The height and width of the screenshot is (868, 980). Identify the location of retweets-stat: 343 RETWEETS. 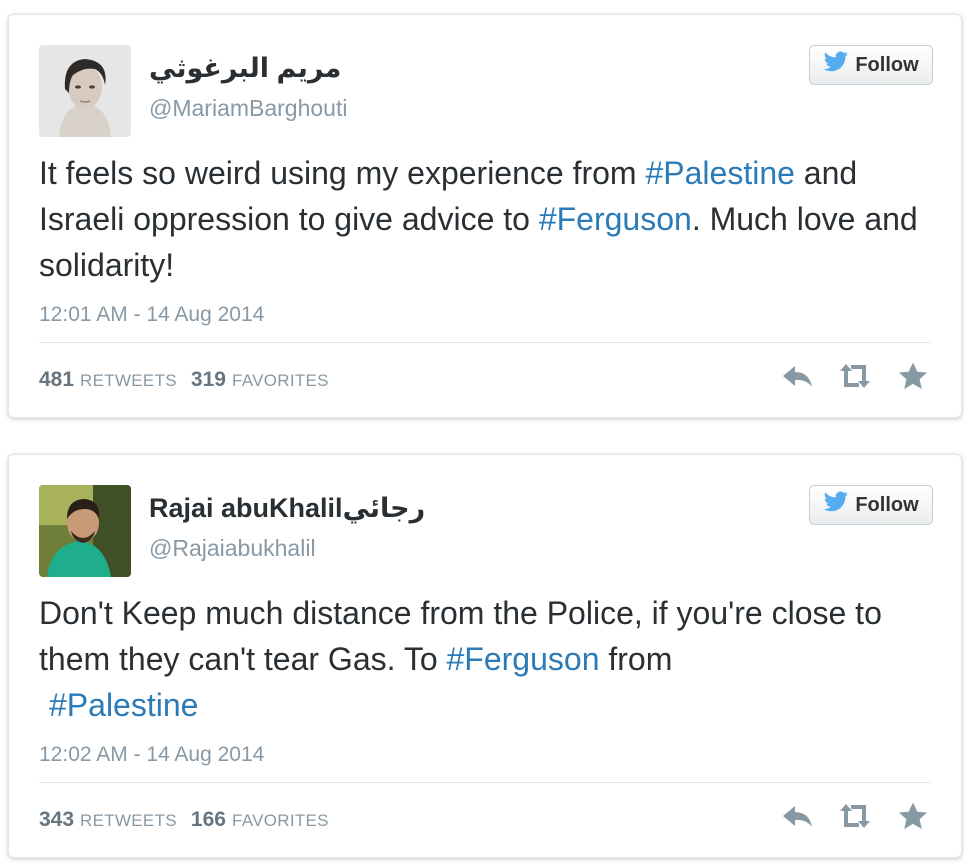
(108, 820).